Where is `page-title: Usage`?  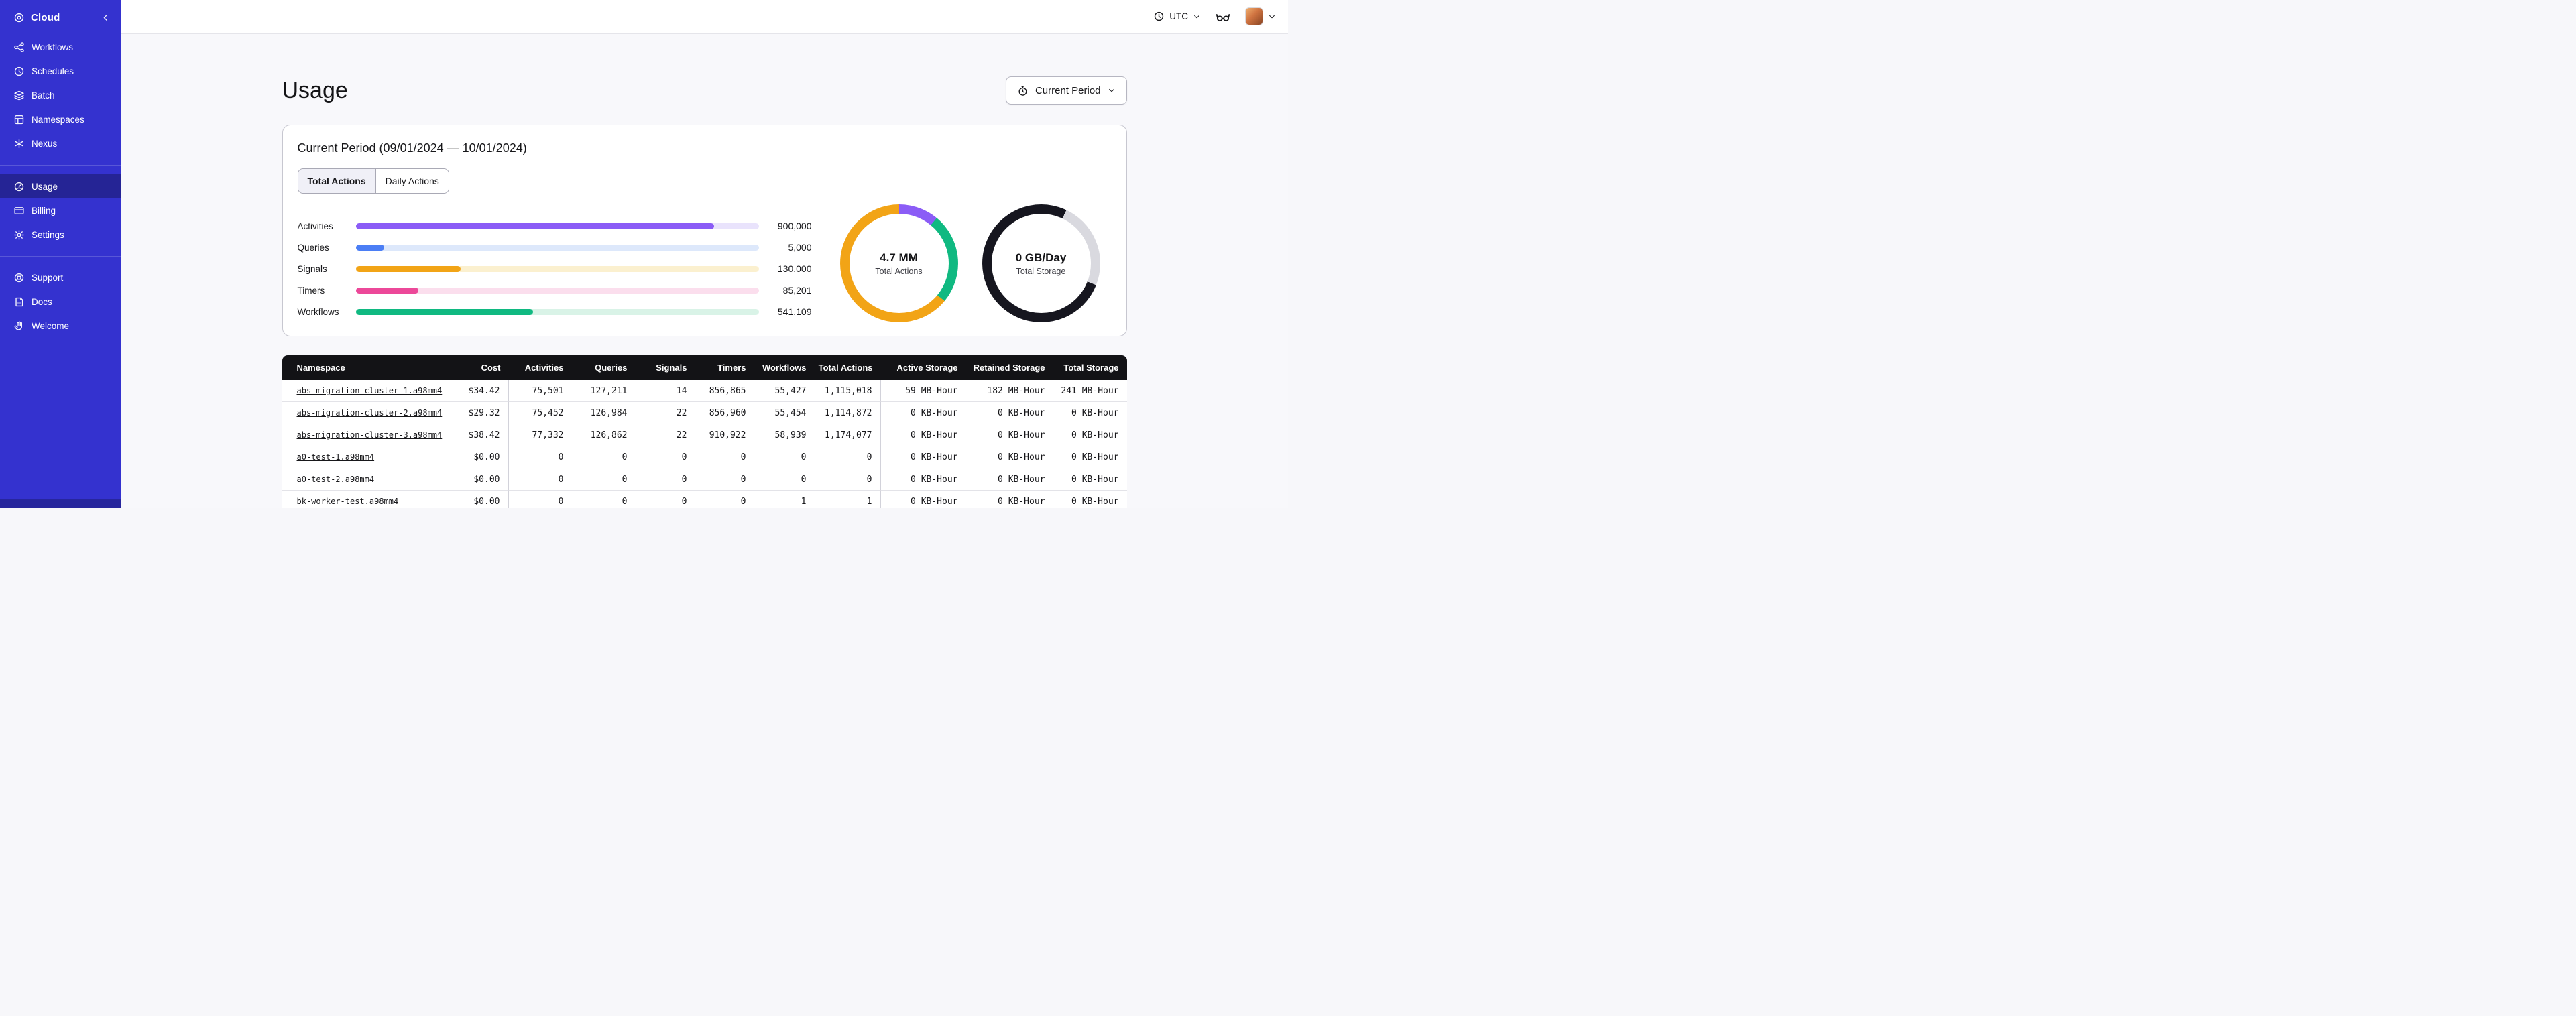
page-title: Usage is located at coordinates (315, 90).